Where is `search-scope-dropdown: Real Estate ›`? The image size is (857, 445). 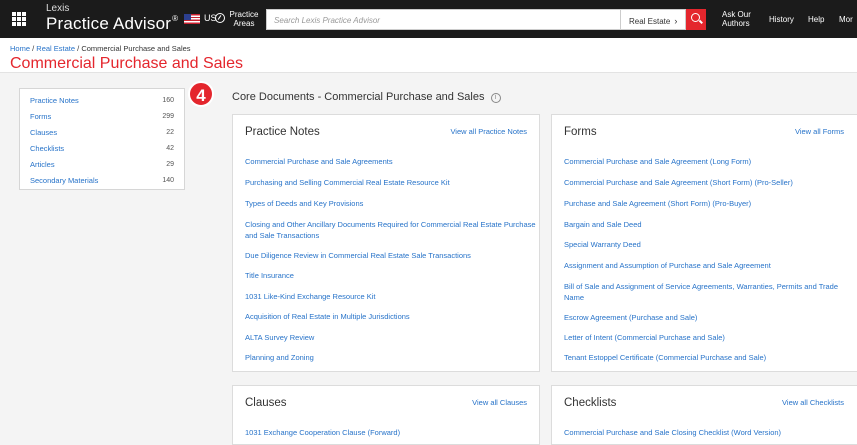
search-scope-dropdown: Real Estate › is located at coordinates (653, 19).